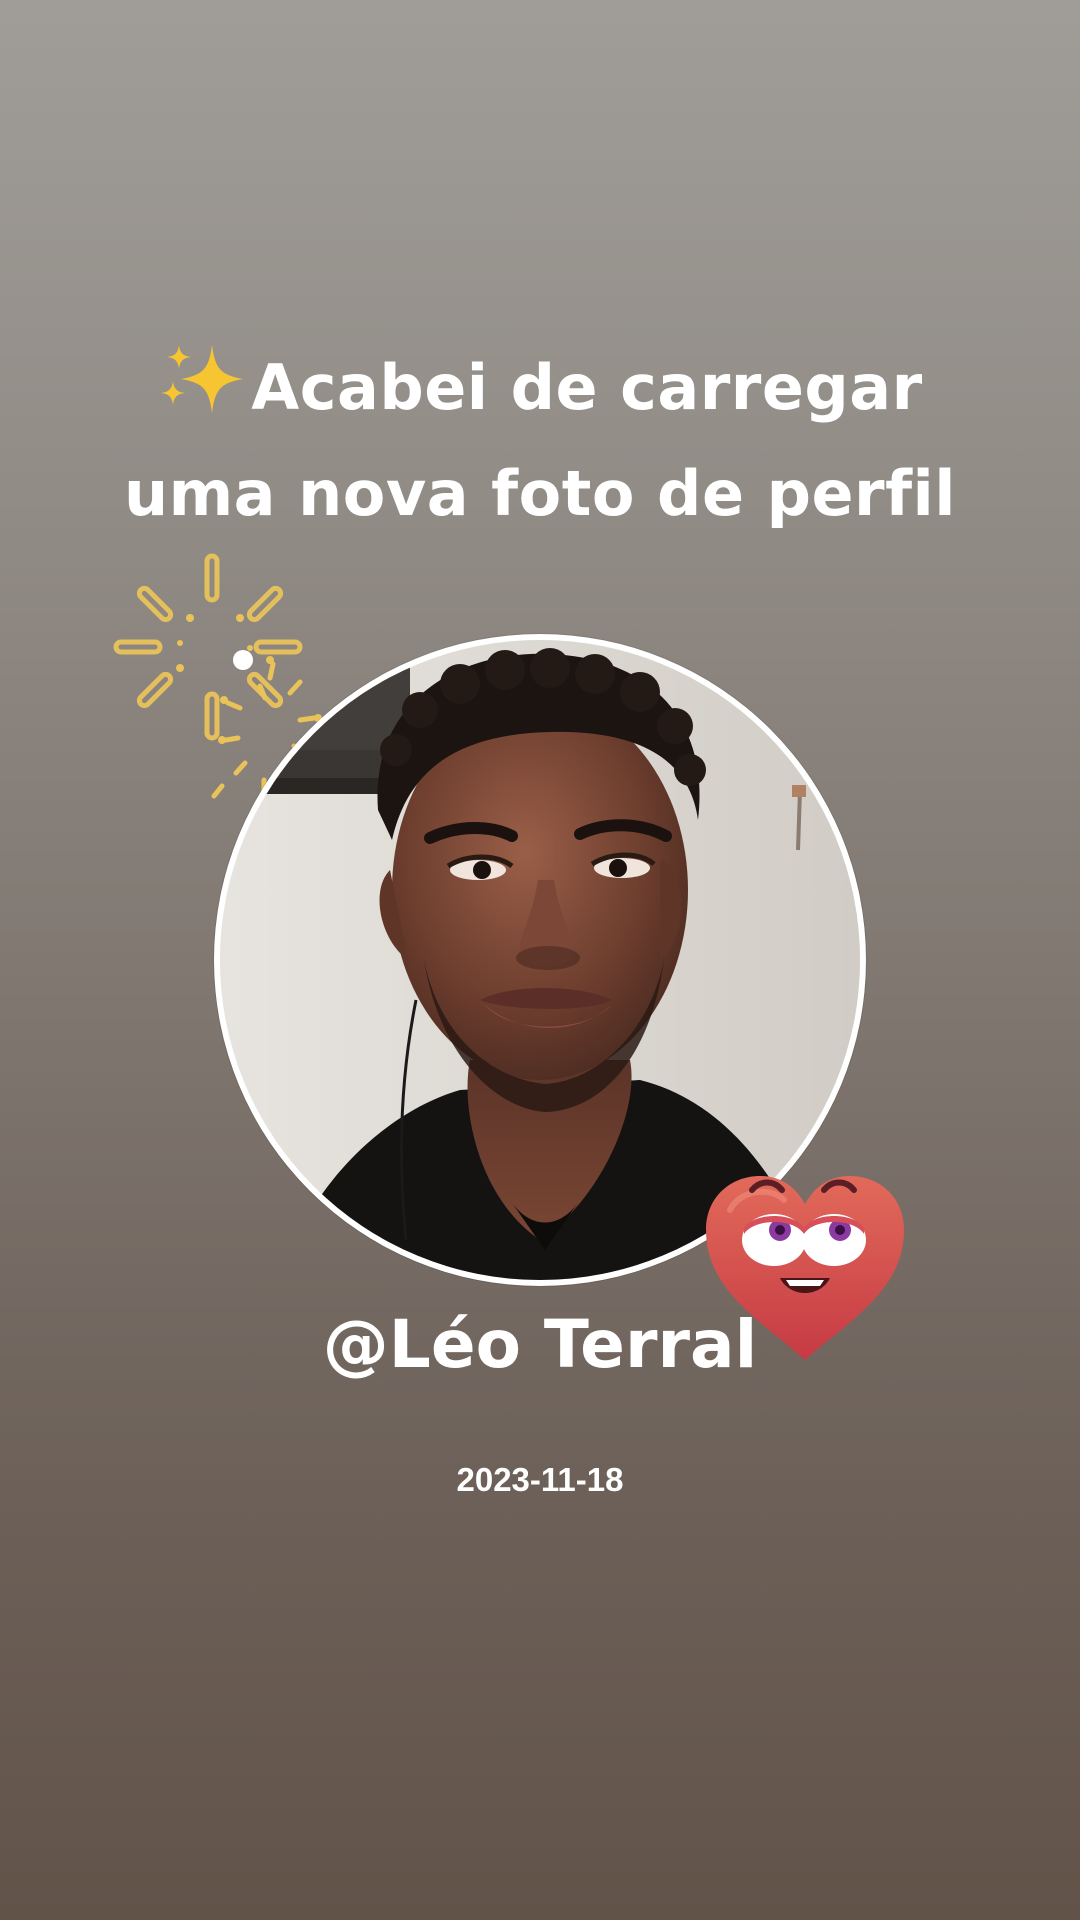 This screenshot has height=1920, width=1080. Describe the element at coordinates (540, 1479) in the screenshot. I see `upload-date: 2023-11-18` at that location.